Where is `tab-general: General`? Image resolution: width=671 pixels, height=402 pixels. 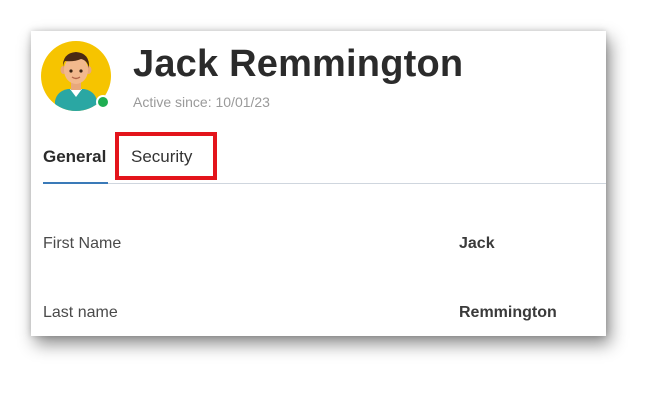 tab-general: General is located at coordinates (74, 157).